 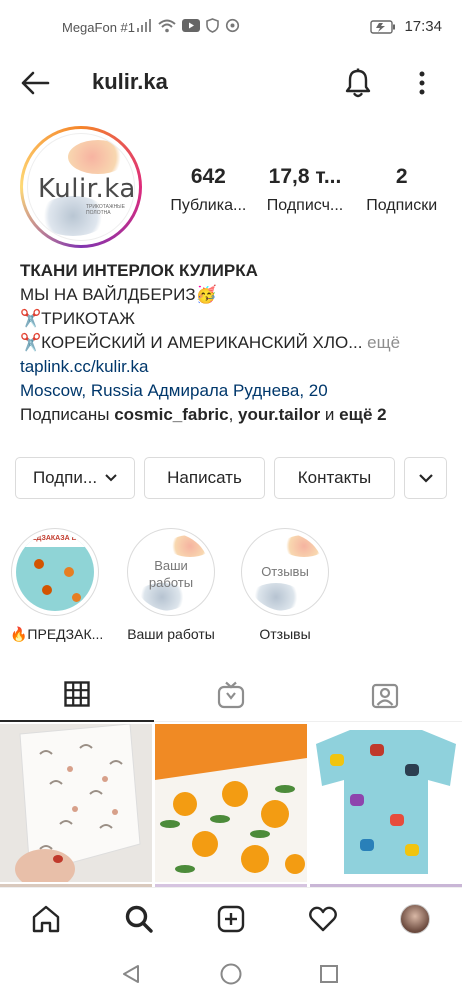 What do you see at coordinates (118, 294) in the screenshot?
I see `bio-line-1: МЫ НА ВАЙЛДБЕРИЗ🥳` at bounding box center [118, 294].